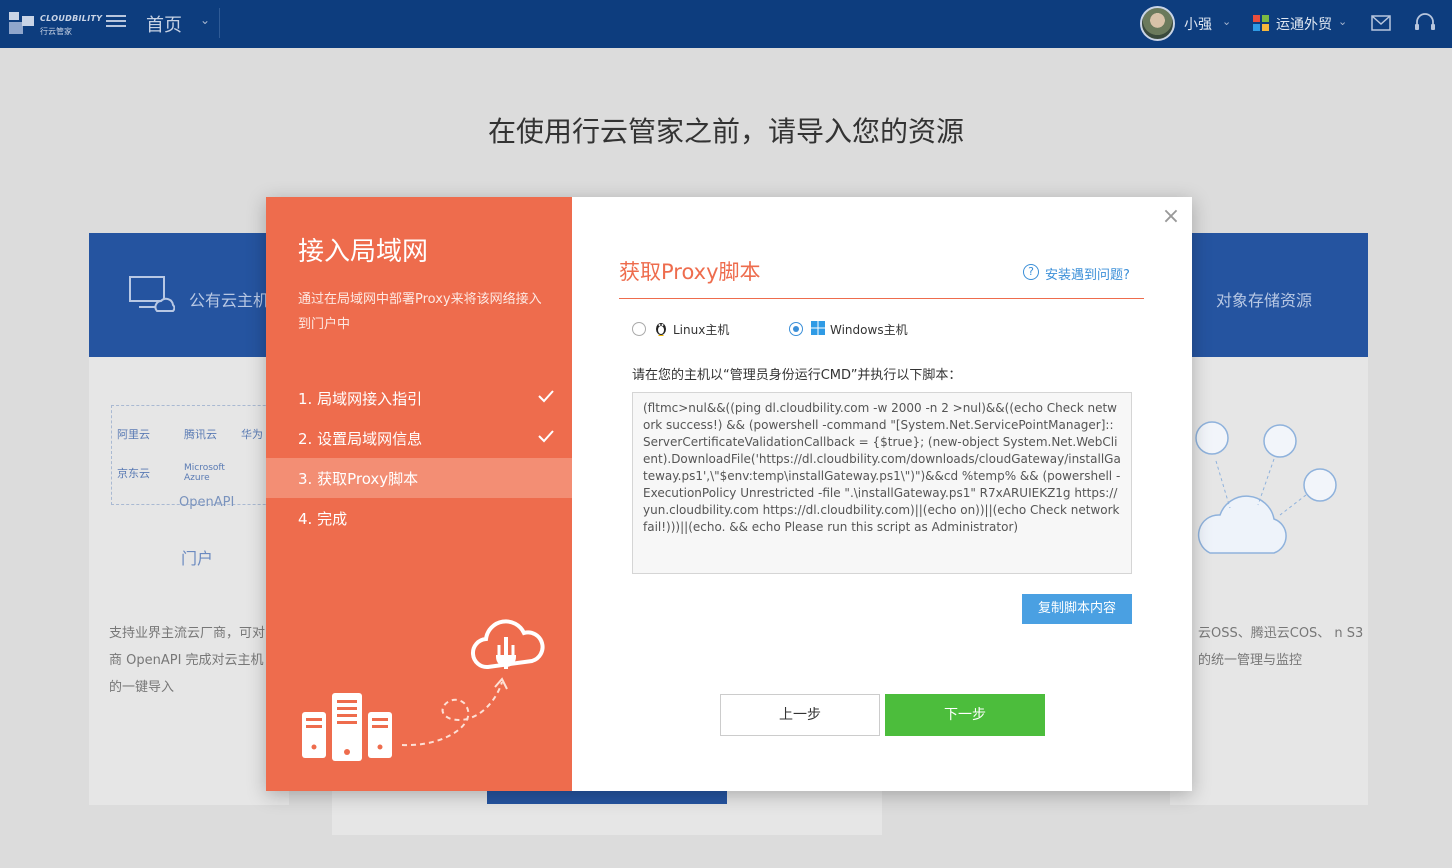 The width and height of the screenshot is (1452, 868). What do you see at coordinates (358, 479) in the screenshot?
I see `step-label: 3. 获取Proxy脚本` at bounding box center [358, 479].